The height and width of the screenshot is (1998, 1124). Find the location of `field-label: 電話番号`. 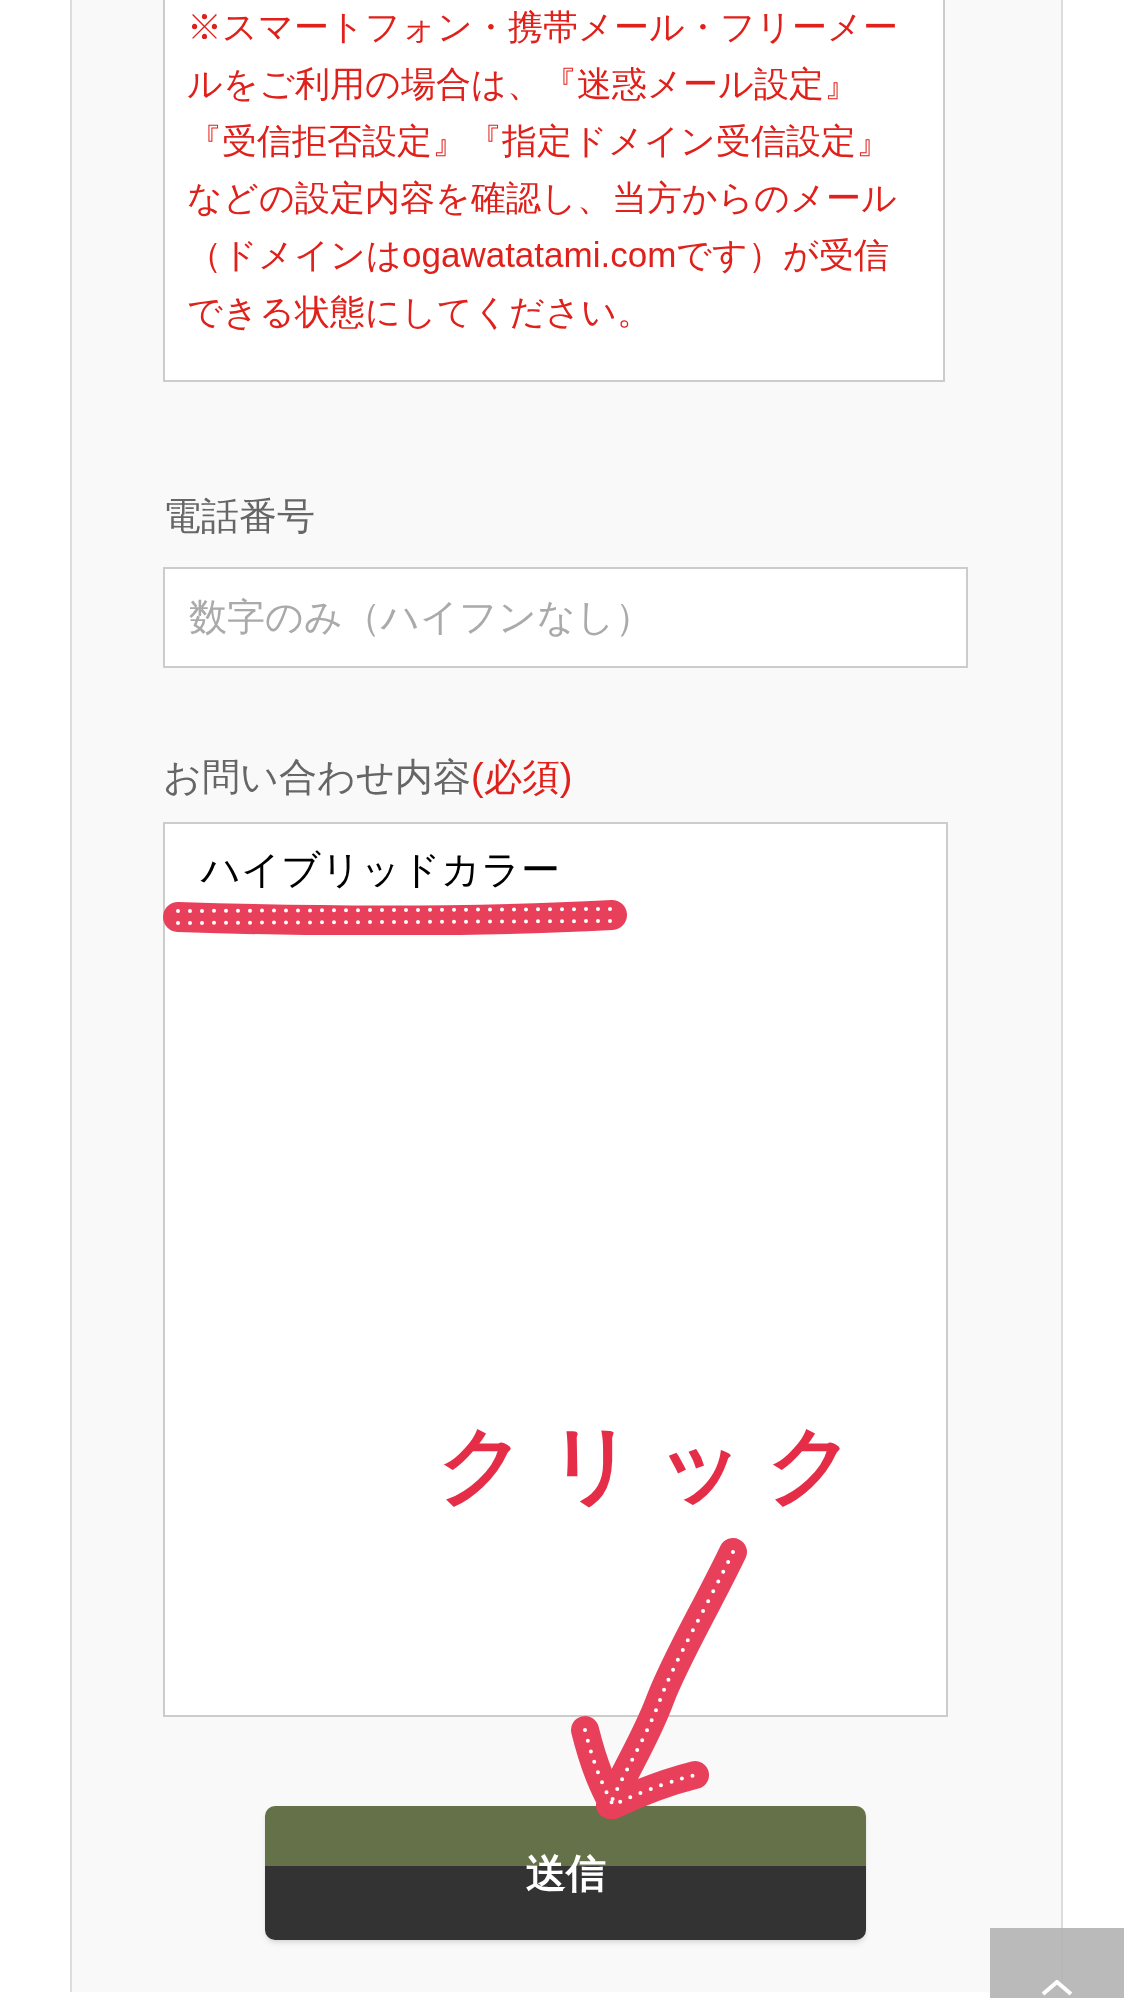

field-label: 電話番号 is located at coordinates (239, 516).